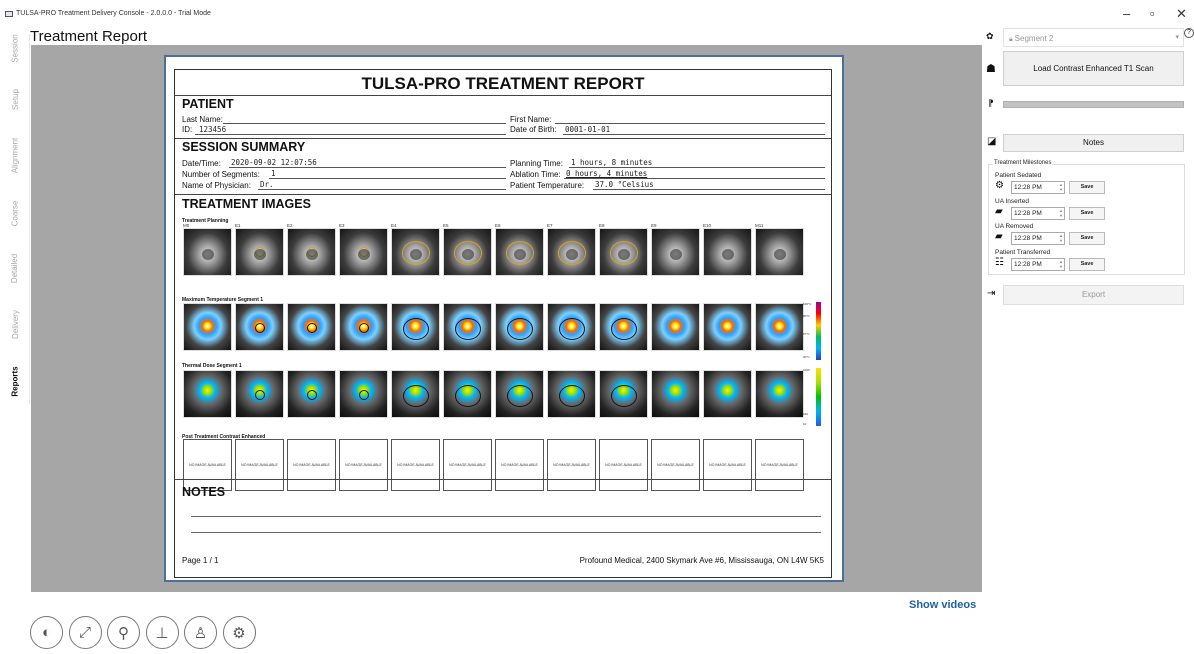  Describe the element at coordinates (607, 173) in the screenshot. I see `ablation-value: 0 hours, 4 minutes` at that location.